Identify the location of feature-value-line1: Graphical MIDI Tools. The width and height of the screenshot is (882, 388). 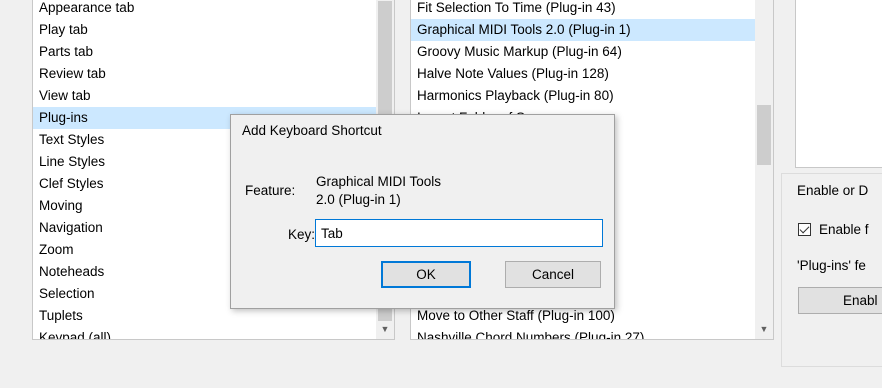
(379, 181).